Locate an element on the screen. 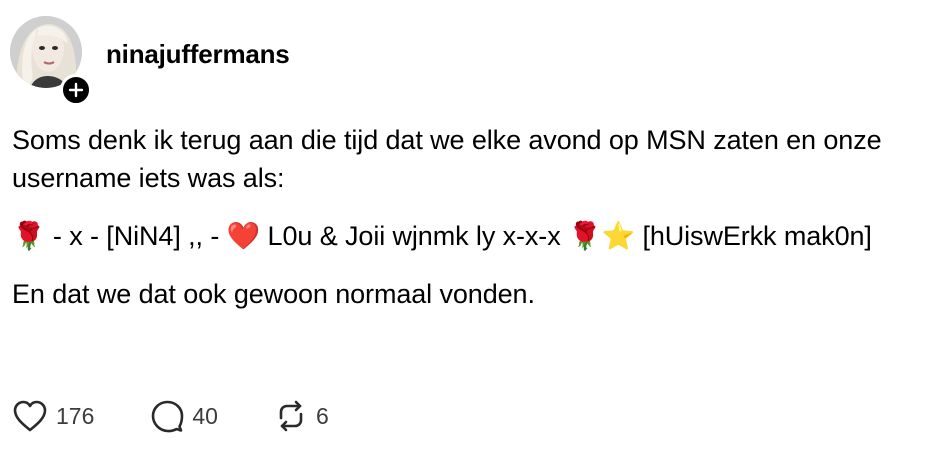 The height and width of the screenshot is (452, 946). repost-count: 6 is located at coordinates (322, 415).